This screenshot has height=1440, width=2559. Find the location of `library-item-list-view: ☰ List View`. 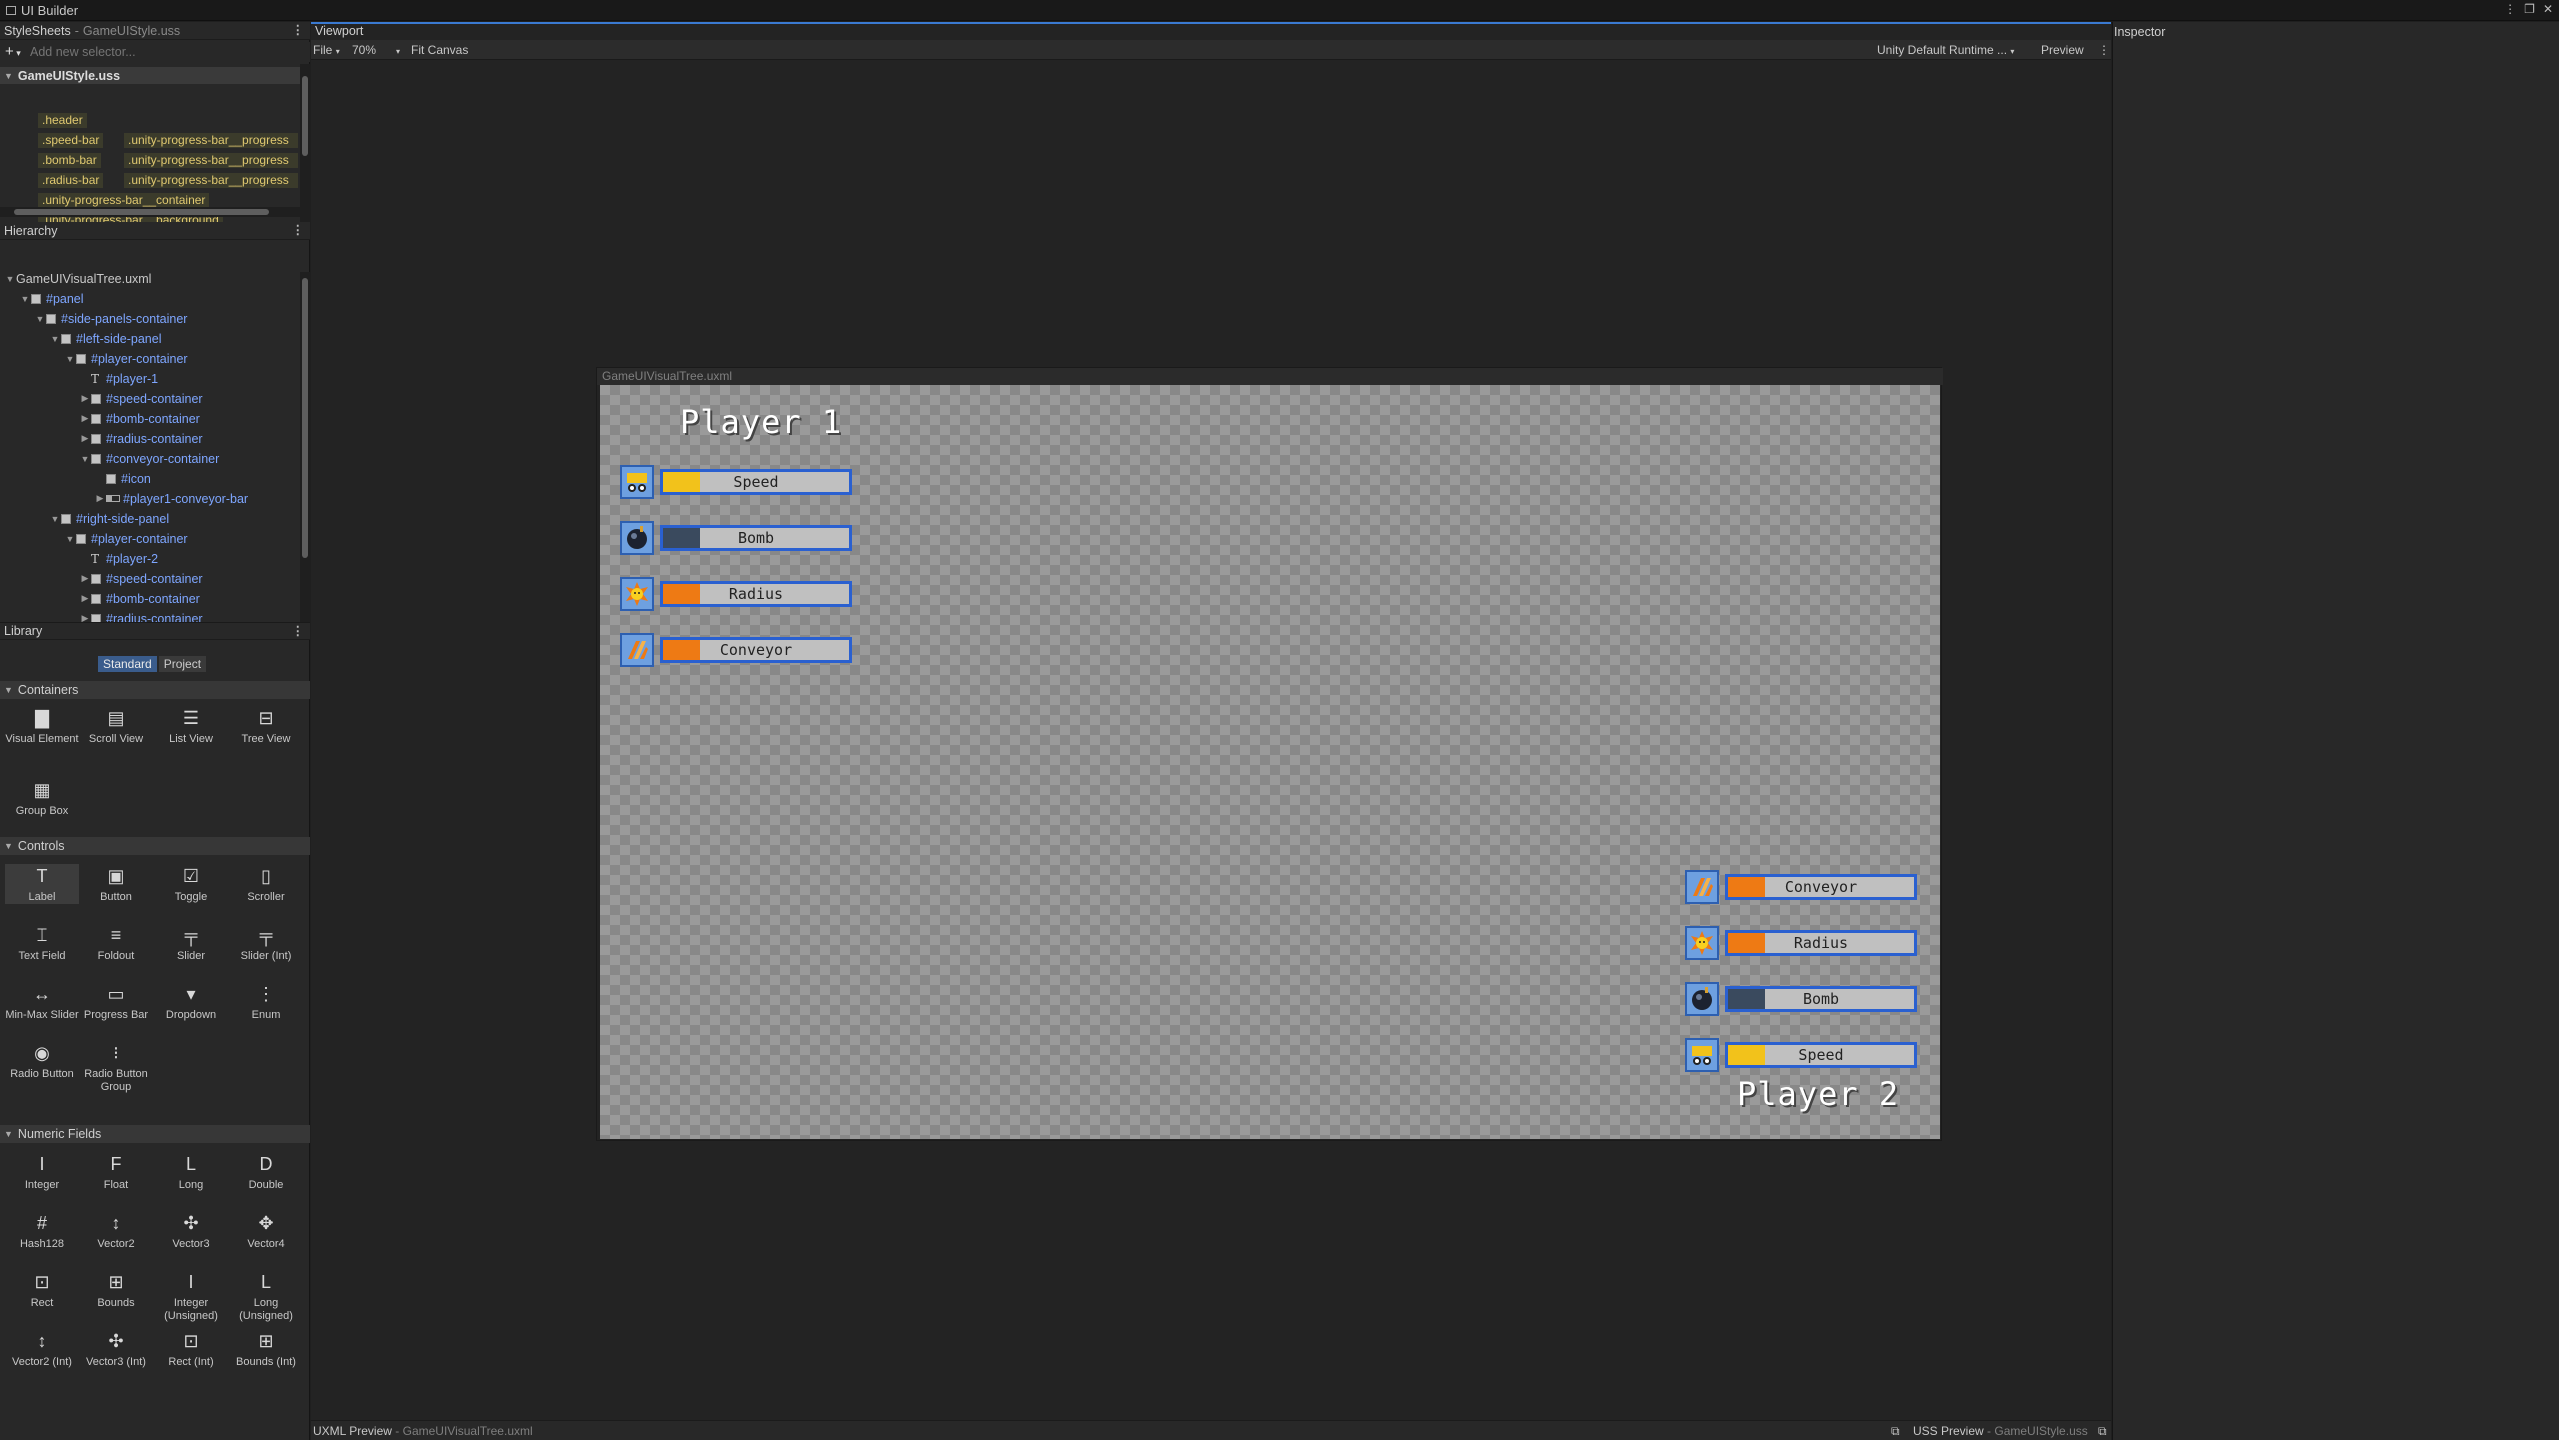

library-item-list-view: ☰ List View is located at coordinates (191, 726).